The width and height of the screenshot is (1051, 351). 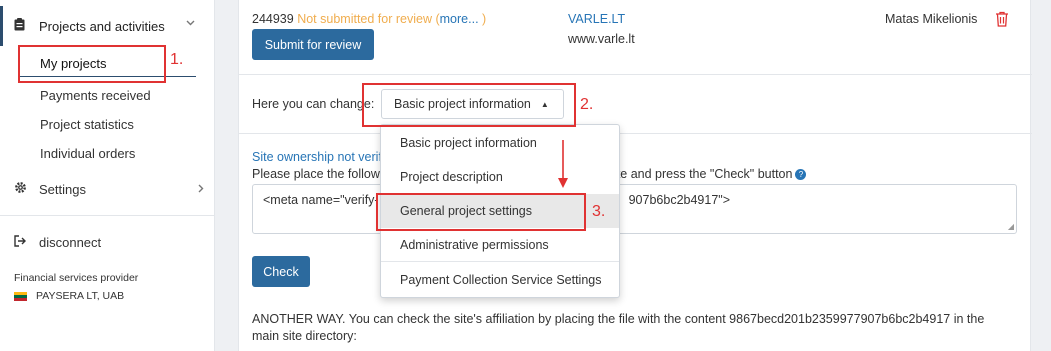 What do you see at coordinates (587, 104) in the screenshot?
I see `annotation-label-2: 2.` at bounding box center [587, 104].